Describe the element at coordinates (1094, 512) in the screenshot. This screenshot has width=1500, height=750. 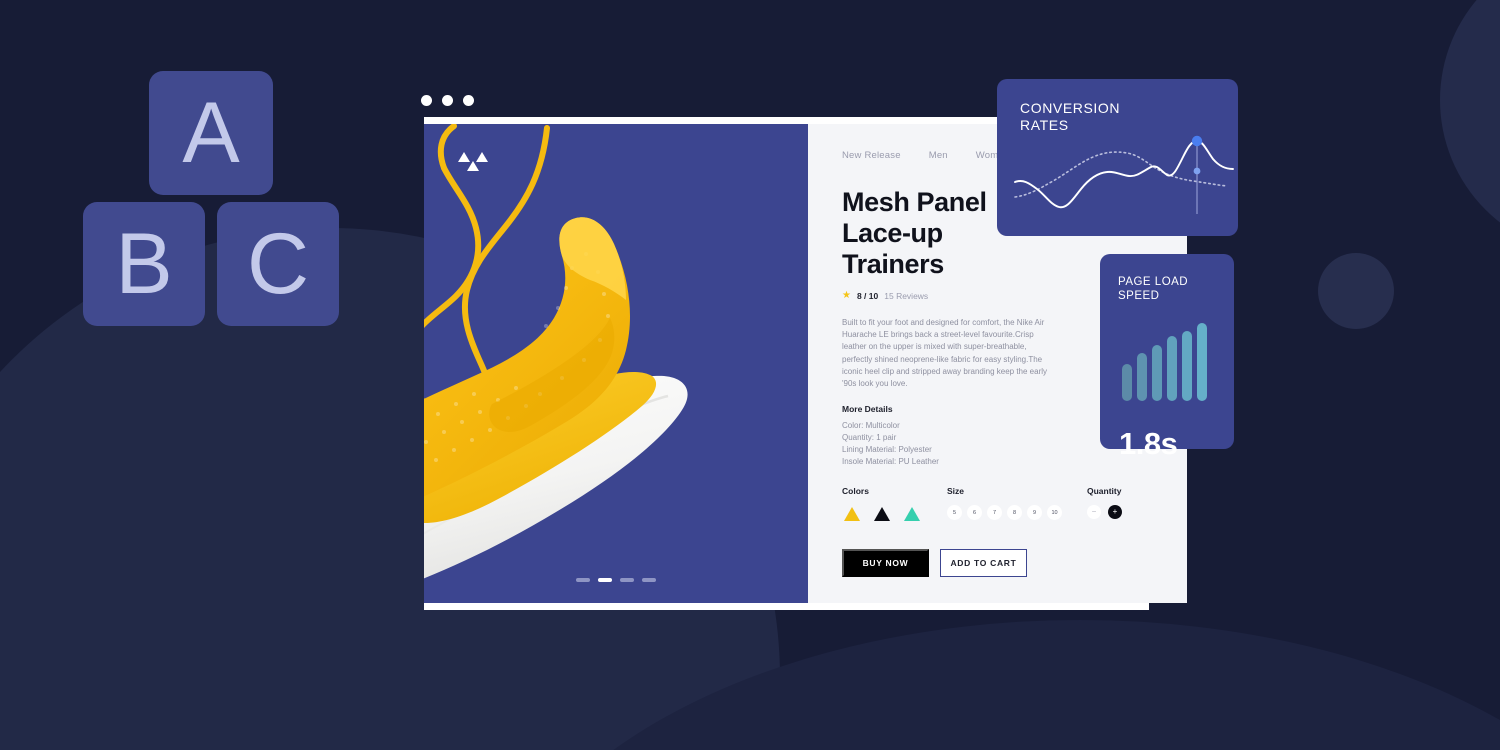
I see `quantity-decrement-button: −` at that location.